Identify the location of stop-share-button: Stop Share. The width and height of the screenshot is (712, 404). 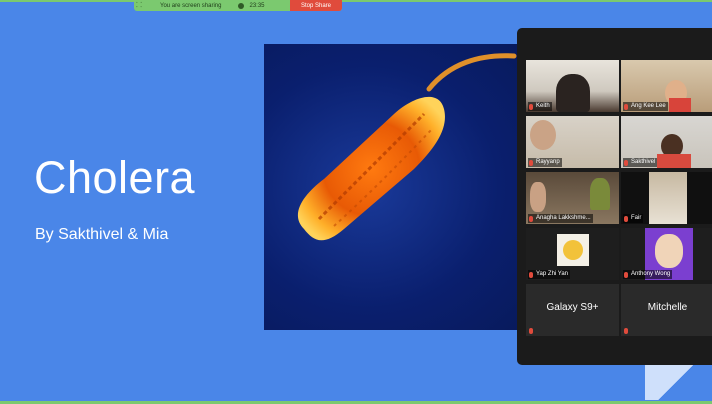
(316, 5).